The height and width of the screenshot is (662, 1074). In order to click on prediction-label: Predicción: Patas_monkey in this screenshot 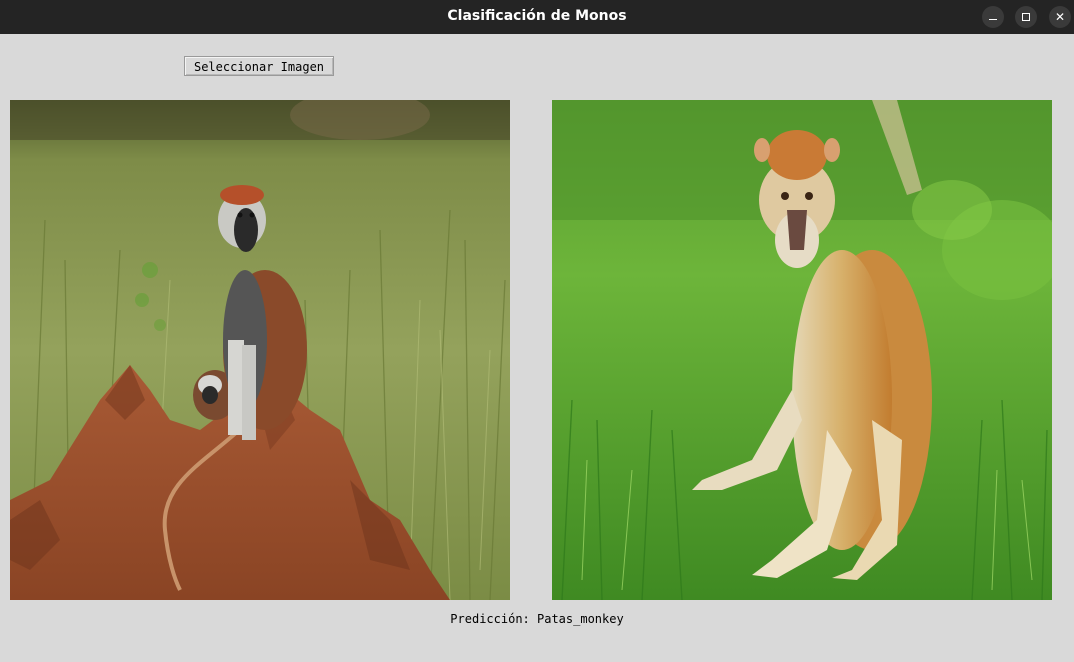, I will do `click(537, 619)`.